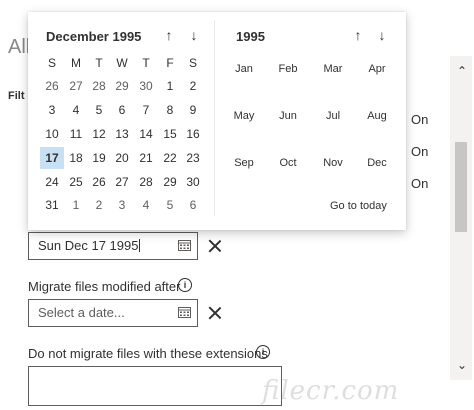  Describe the element at coordinates (104, 286) in the screenshot. I see `modified-after-label: Migrate files modified after` at that location.